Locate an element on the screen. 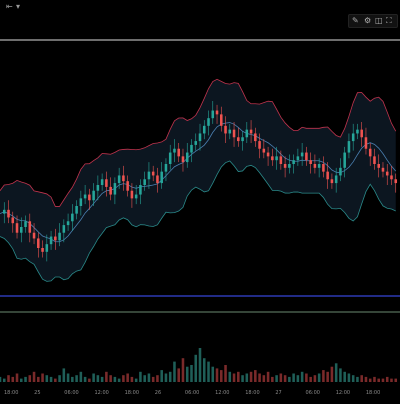 The height and width of the screenshot is (404, 400). screenshot-icon: ◫ is located at coordinates (379, 21).